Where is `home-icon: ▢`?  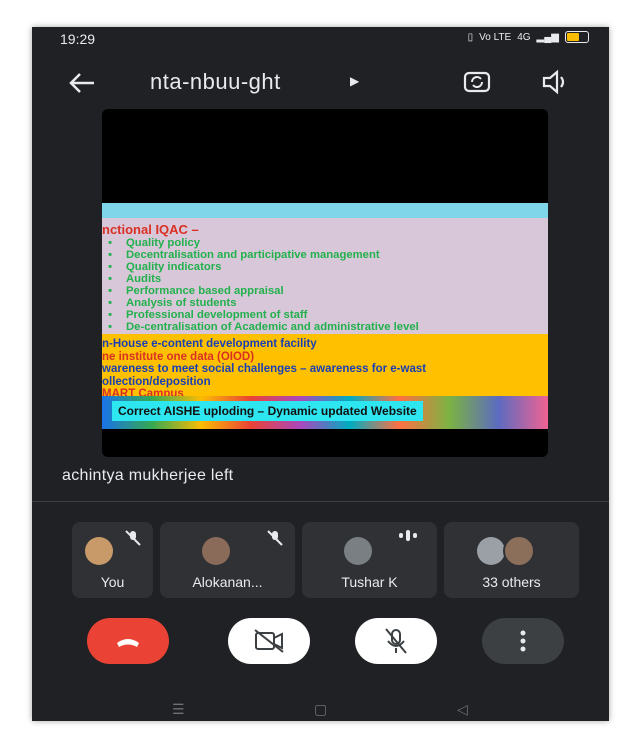 home-icon: ▢ is located at coordinates (320, 709).